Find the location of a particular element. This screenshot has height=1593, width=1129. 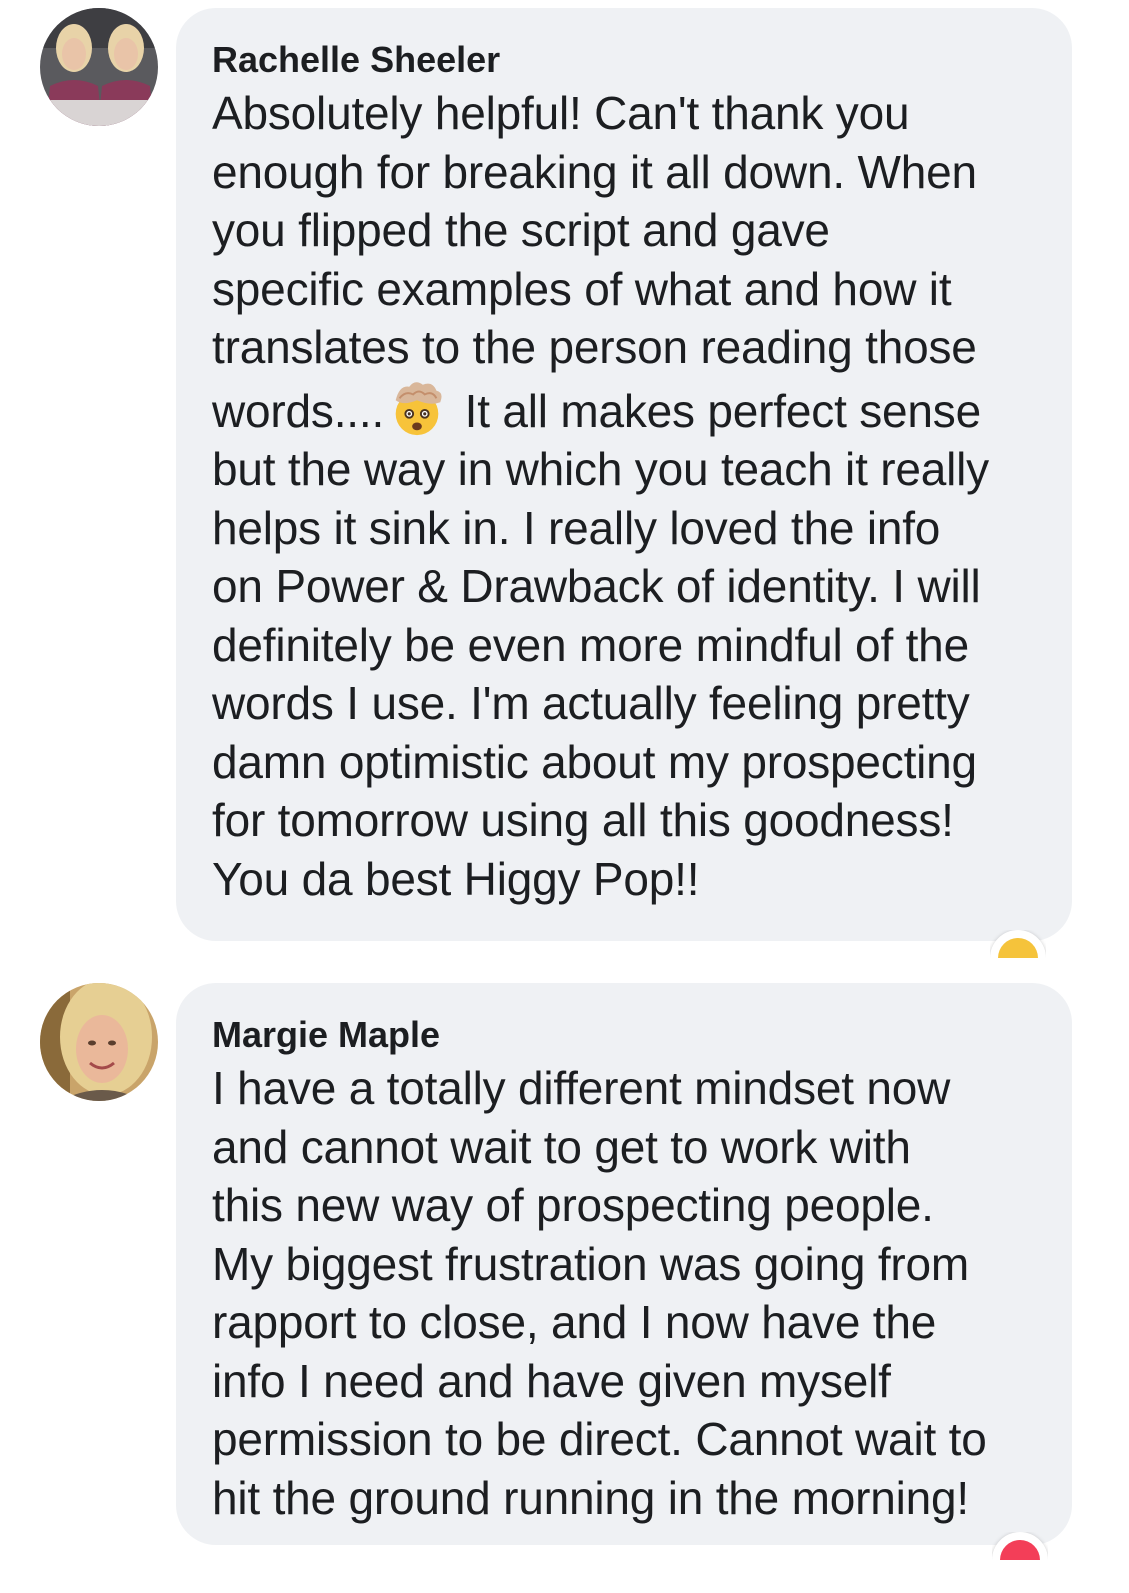

exploding-head-icon is located at coordinates (418, 408).